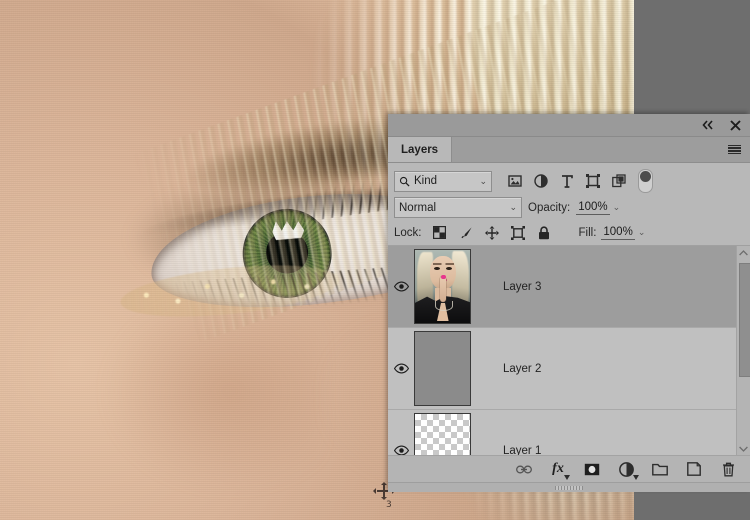 Image resolution: width=750 pixels, height=520 pixels. Describe the element at coordinates (645, 176) in the screenshot. I see `toggle-knob` at that location.